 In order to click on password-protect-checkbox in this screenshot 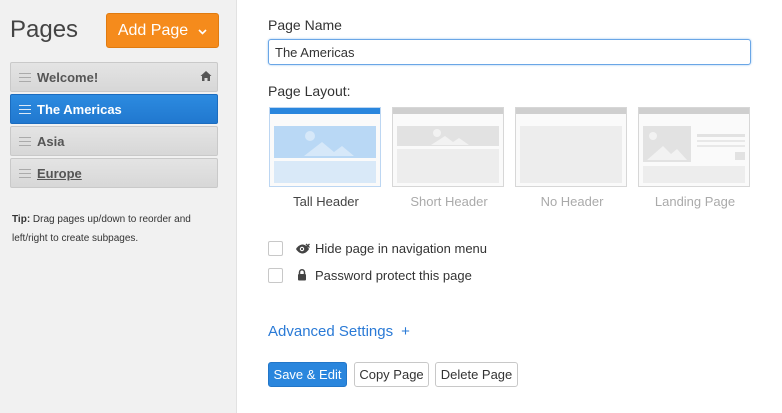, I will do `click(275, 275)`.